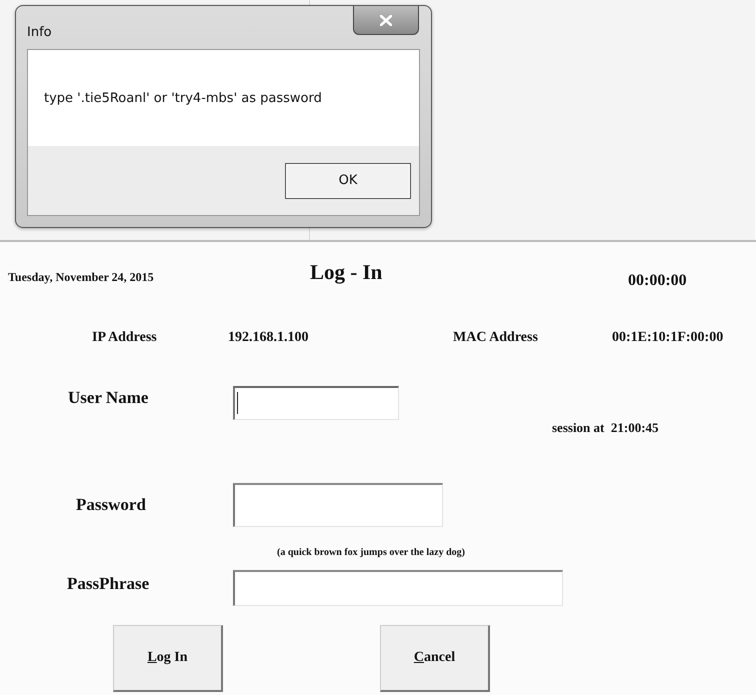  I want to click on network-label: MAC Address, so click(496, 338).